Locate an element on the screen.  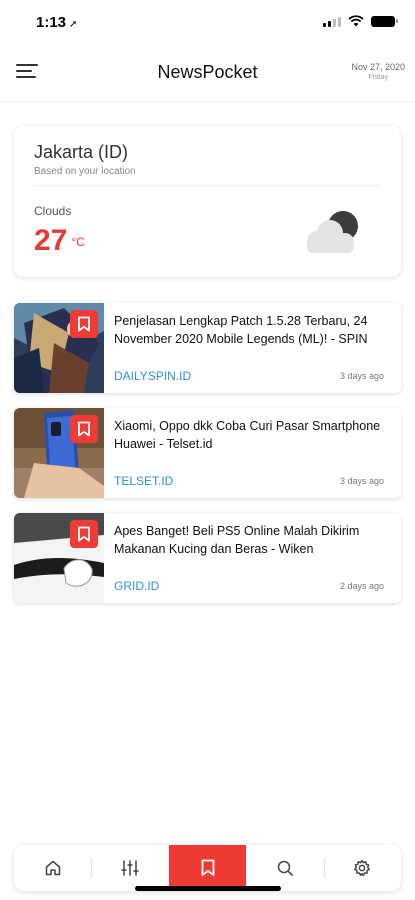
wifi-icon is located at coordinates (356, 21).